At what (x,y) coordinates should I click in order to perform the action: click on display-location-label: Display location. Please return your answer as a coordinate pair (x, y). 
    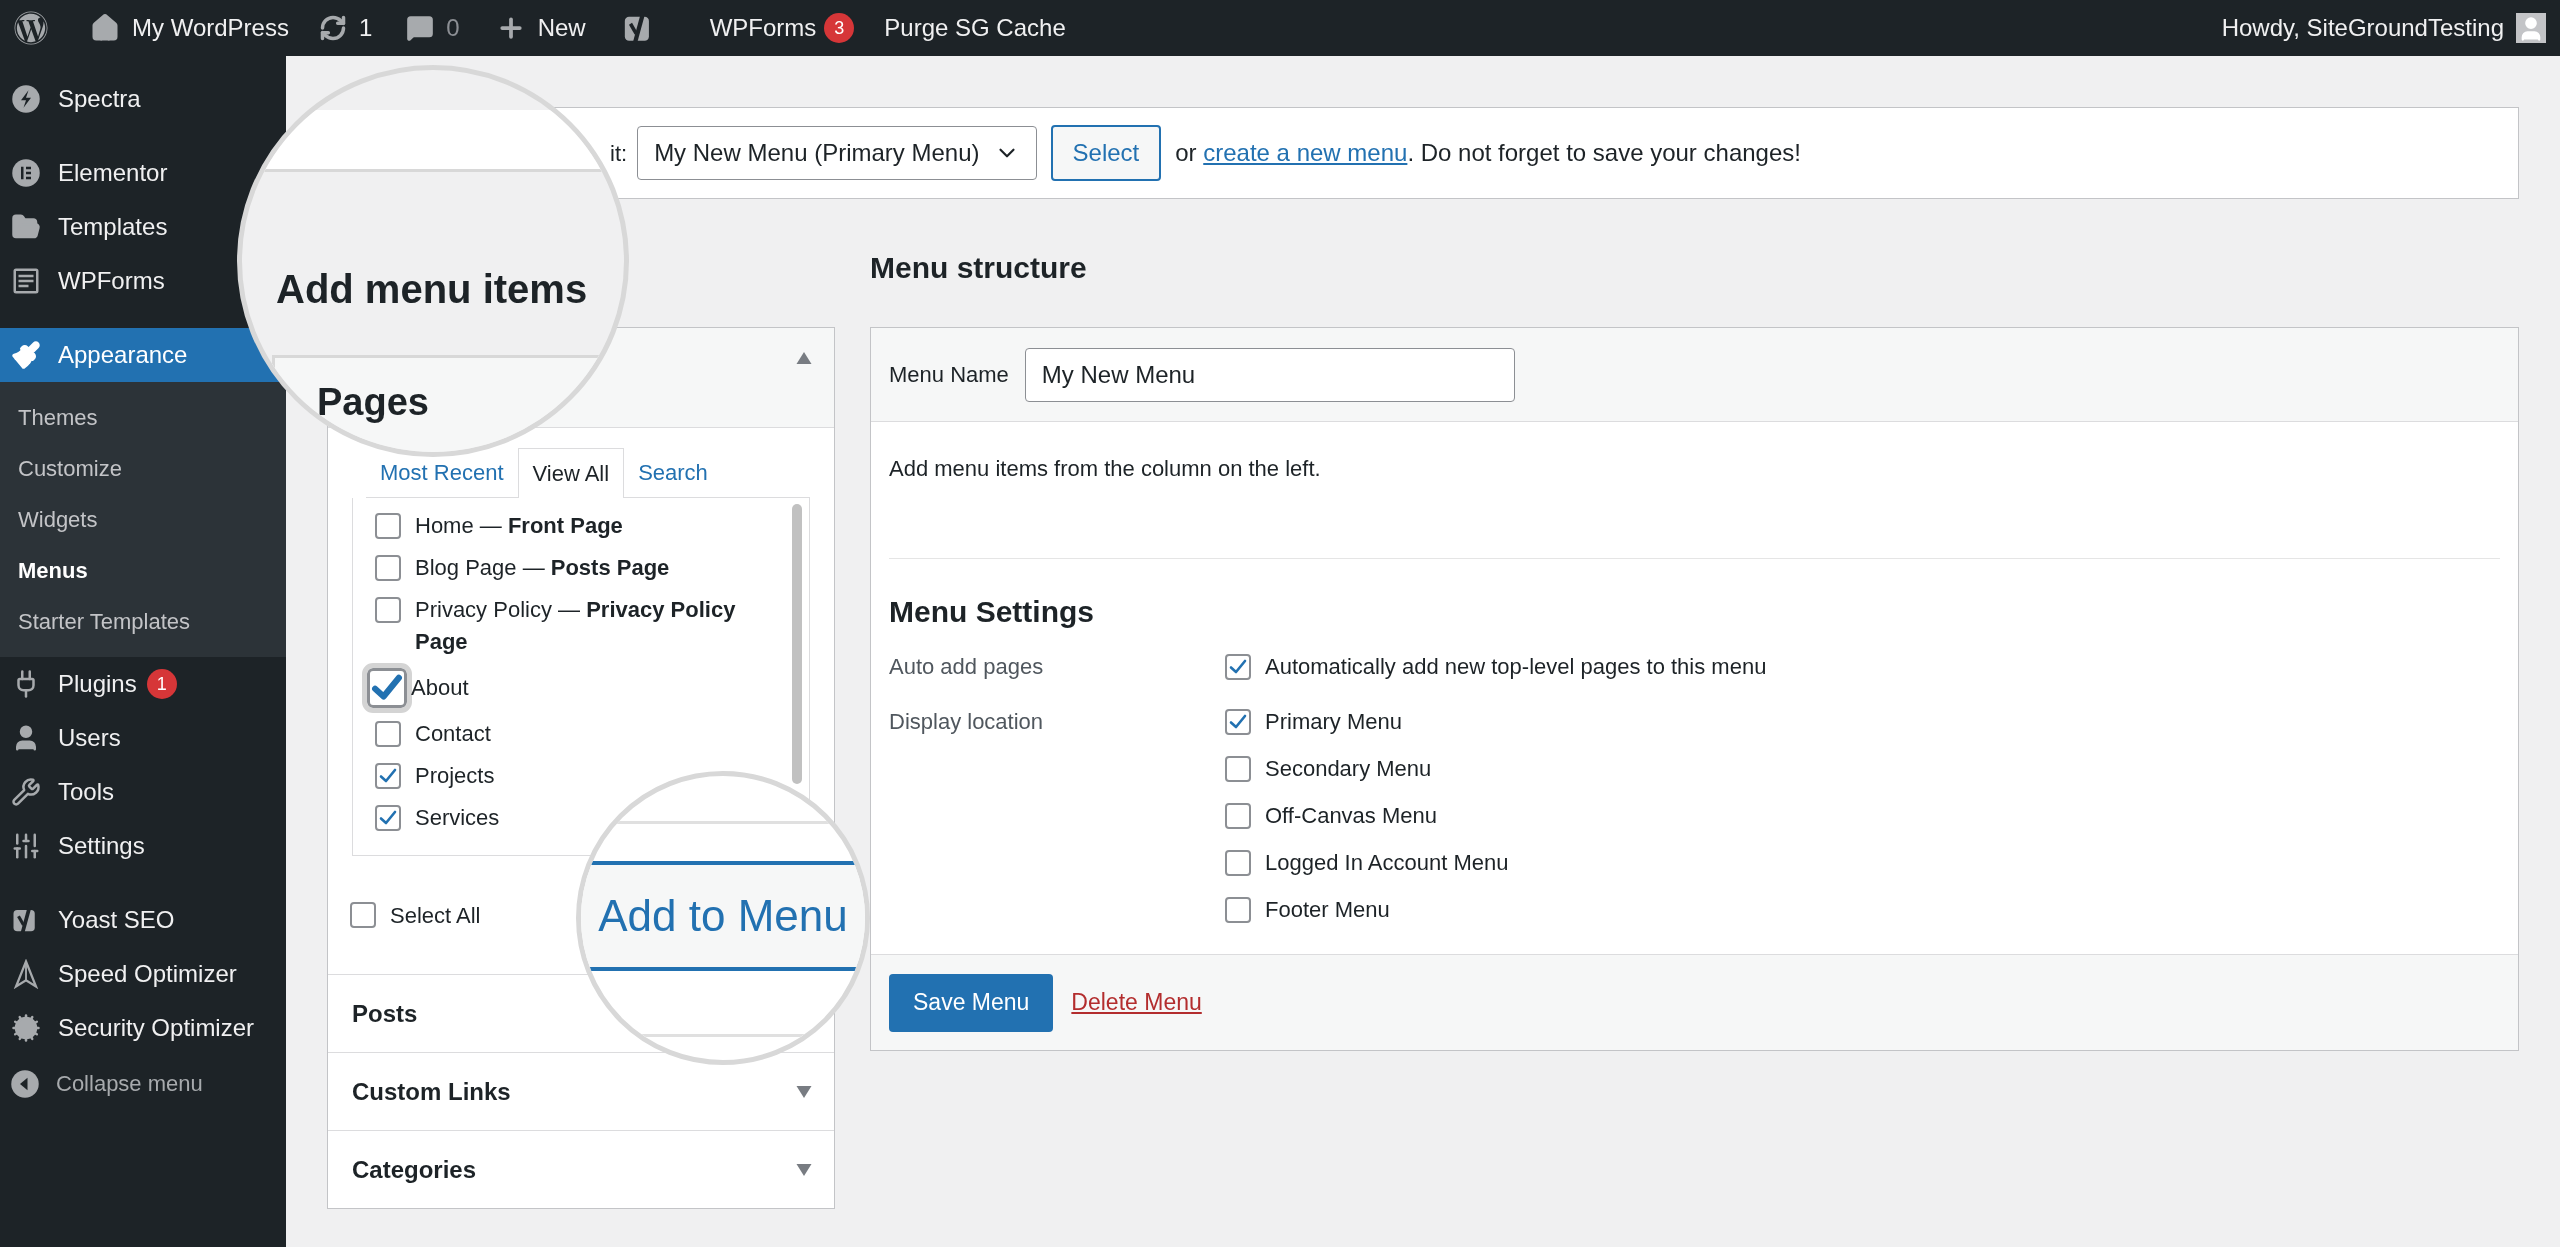
    Looking at the image, I should click on (967, 722).